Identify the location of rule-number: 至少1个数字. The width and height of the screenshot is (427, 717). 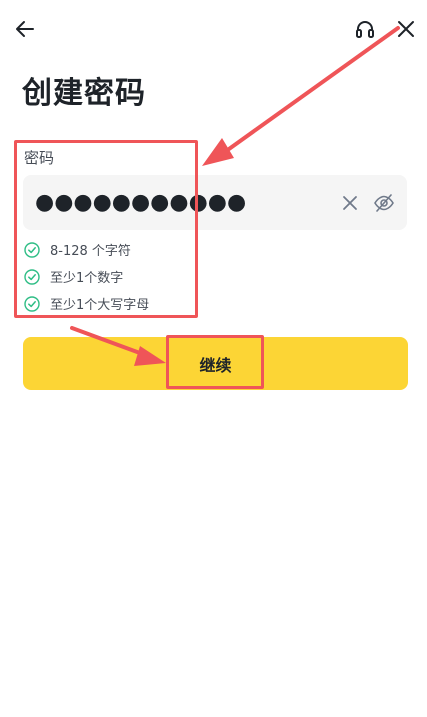
(86, 276).